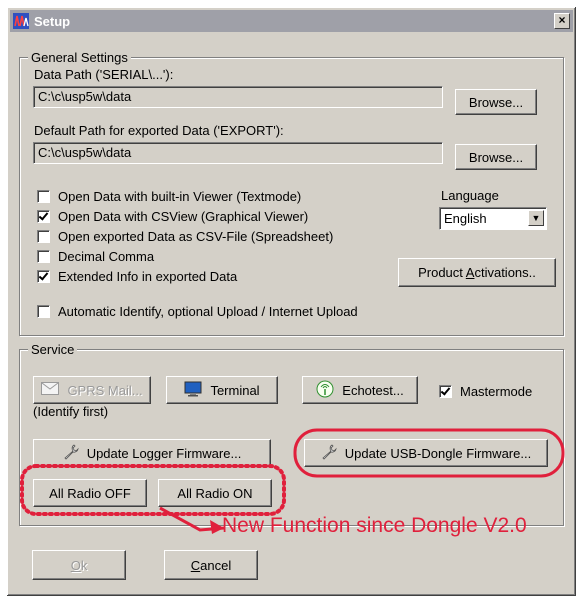 The image size is (583, 597). Describe the element at coordinates (71, 411) in the screenshot. I see `identify-first-note: (Identify first)` at that location.